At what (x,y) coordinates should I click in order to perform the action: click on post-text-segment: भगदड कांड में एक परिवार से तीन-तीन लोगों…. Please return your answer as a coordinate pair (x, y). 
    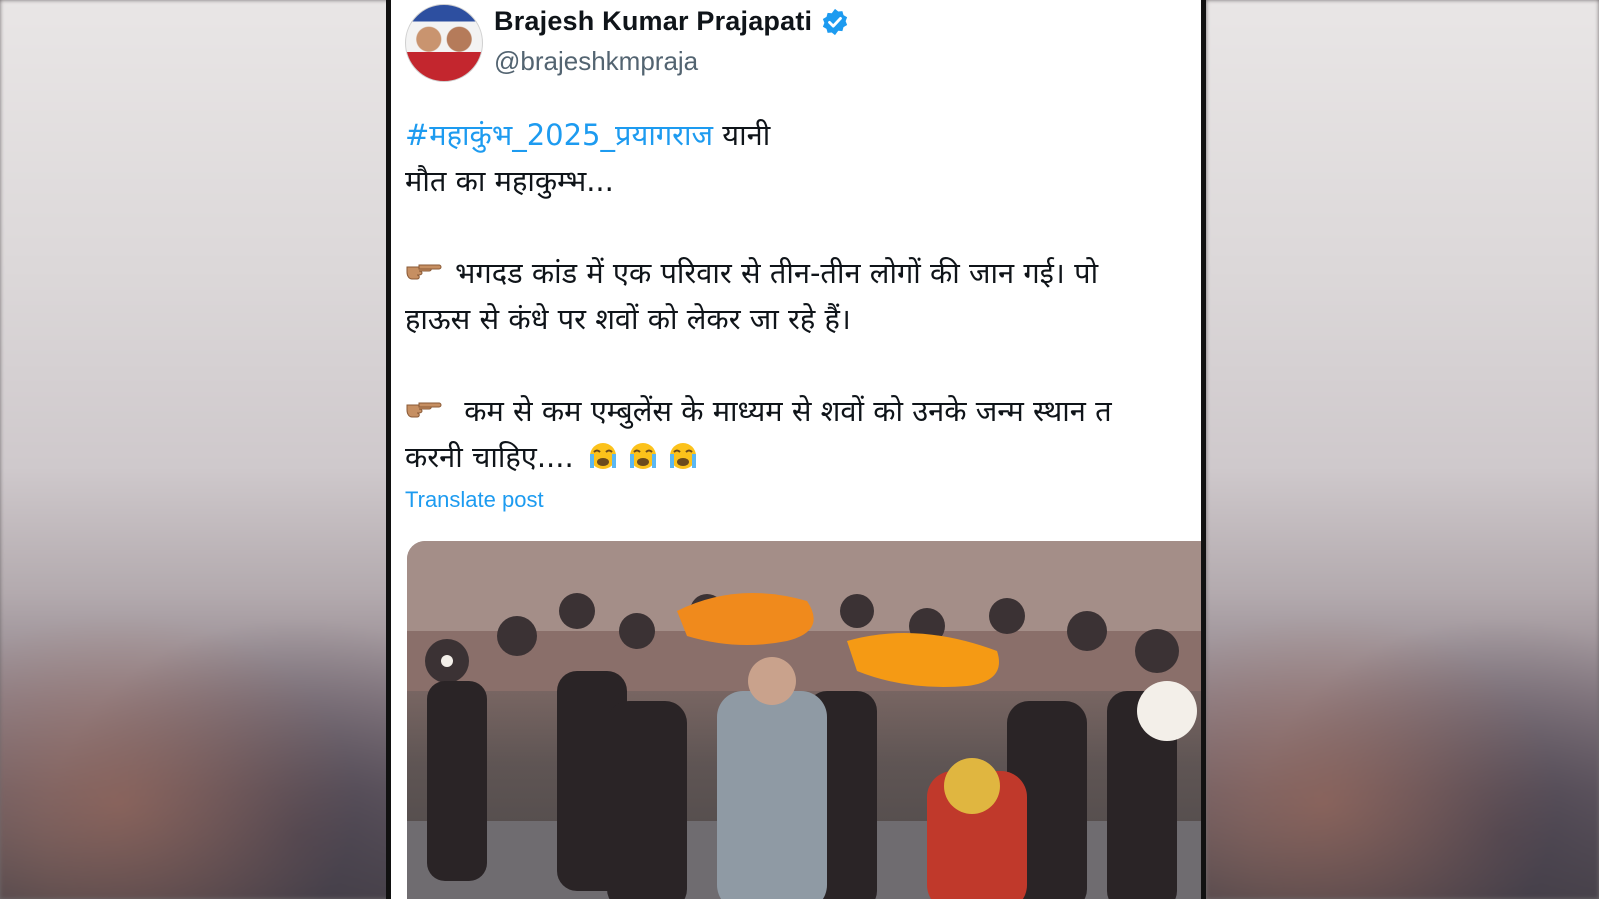
    Looking at the image, I should click on (777, 273).